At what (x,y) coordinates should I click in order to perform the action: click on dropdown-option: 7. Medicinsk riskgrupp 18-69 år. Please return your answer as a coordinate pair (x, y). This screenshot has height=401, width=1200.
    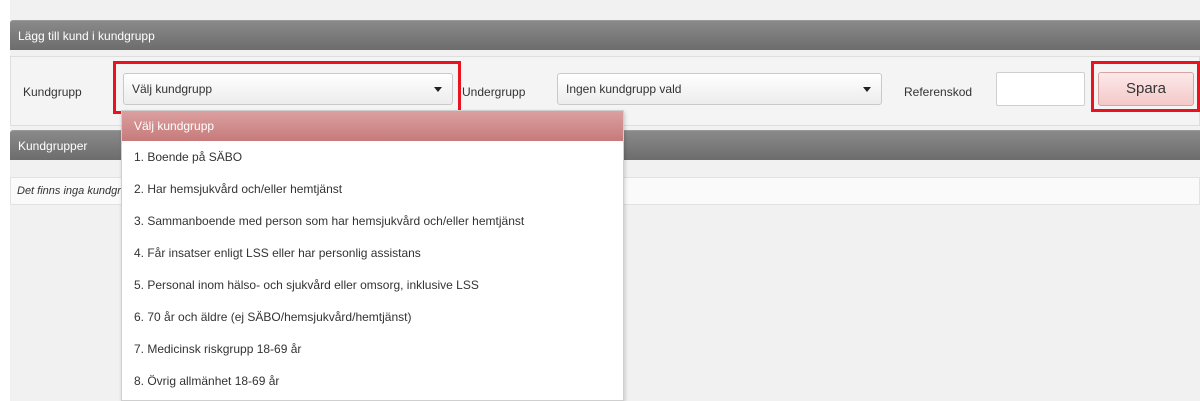
    Looking at the image, I should click on (372, 349).